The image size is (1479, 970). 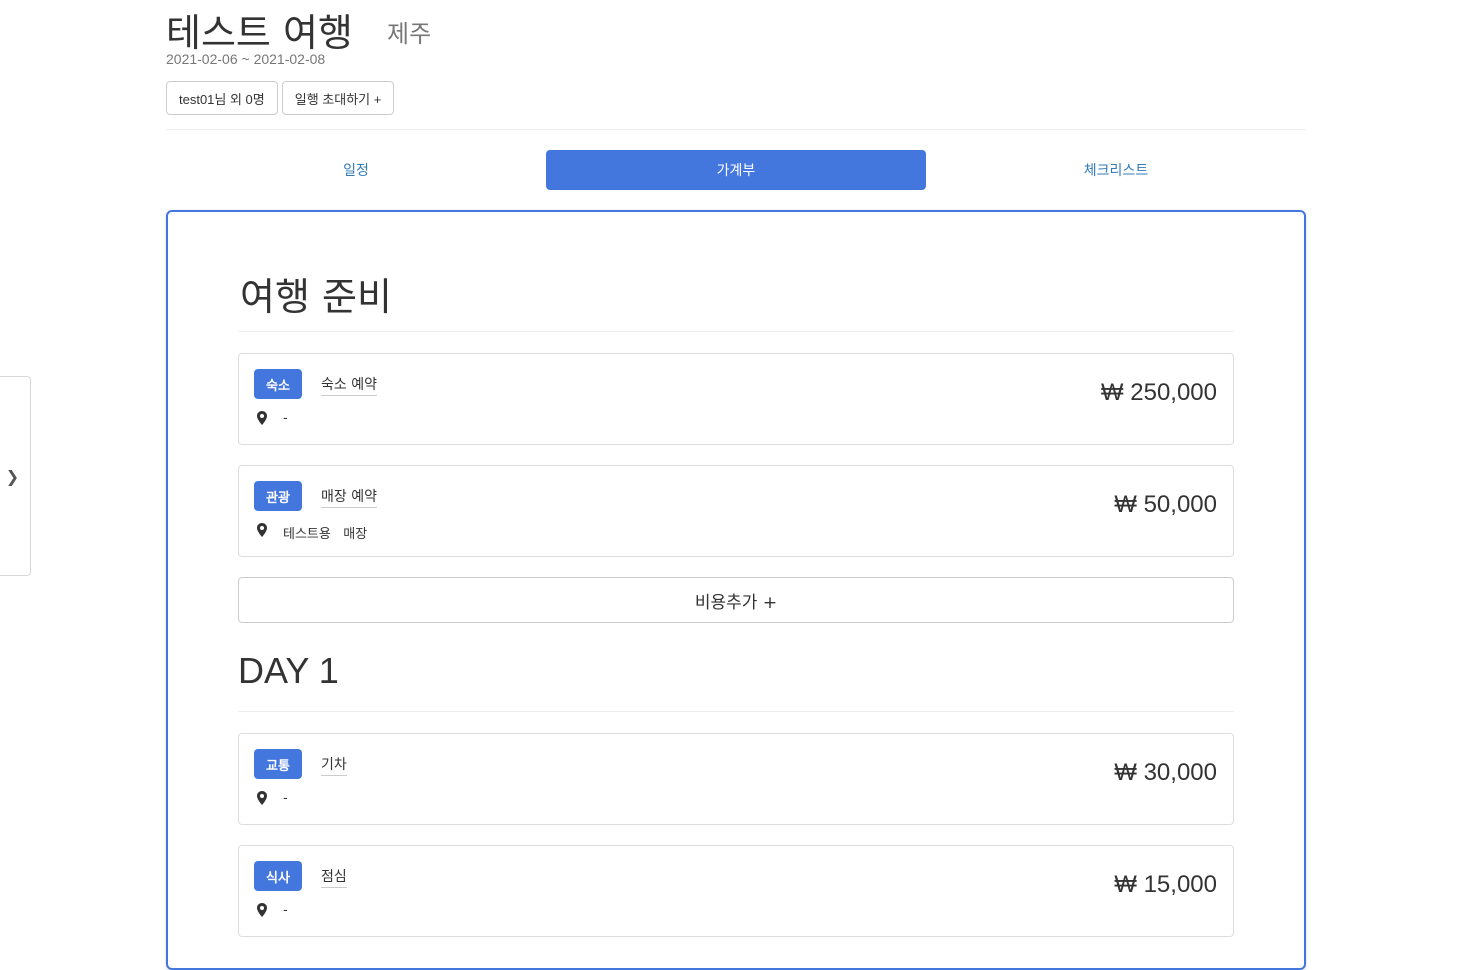 What do you see at coordinates (280, 98) in the screenshot?
I see `member-row: test01님 외 0명 일행 초대하기 +` at bounding box center [280, 98].